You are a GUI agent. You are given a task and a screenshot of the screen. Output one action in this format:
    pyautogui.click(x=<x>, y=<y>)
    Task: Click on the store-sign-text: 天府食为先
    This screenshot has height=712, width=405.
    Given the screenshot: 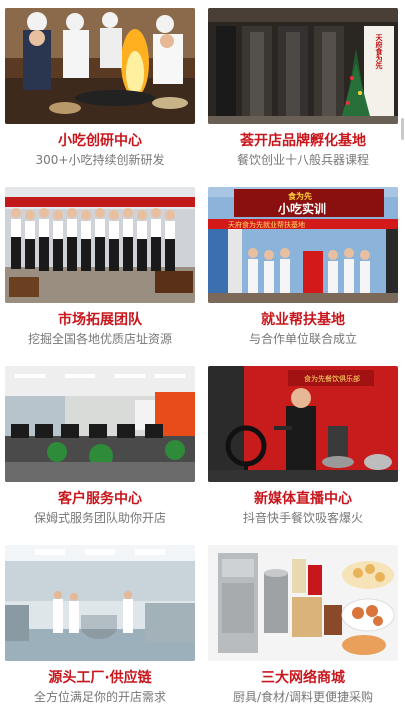 What is the action you would take?
    pyautogui.click(x=379, y=52)
    